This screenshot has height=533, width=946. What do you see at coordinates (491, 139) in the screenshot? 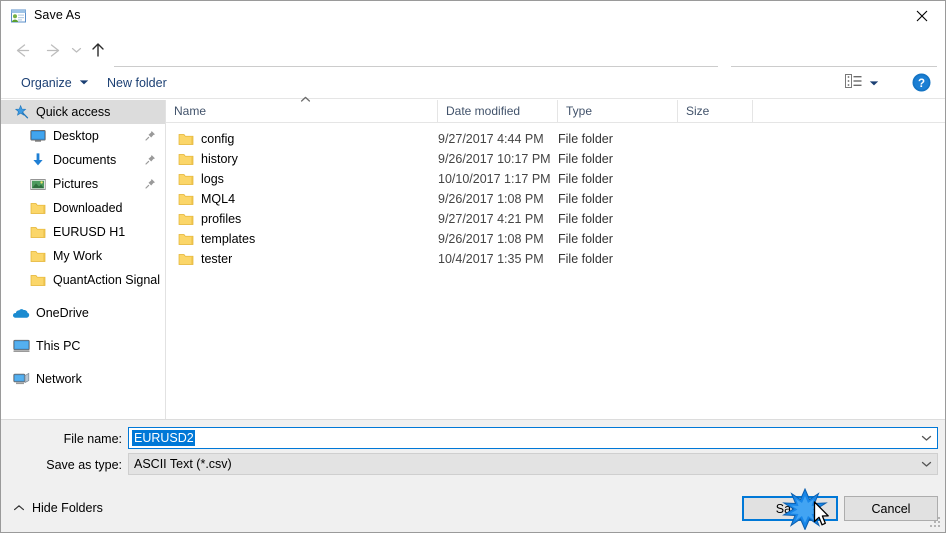
I see `file-date-cell: 9/27/2017 4:44 PM` at bounding box center [491, 139].